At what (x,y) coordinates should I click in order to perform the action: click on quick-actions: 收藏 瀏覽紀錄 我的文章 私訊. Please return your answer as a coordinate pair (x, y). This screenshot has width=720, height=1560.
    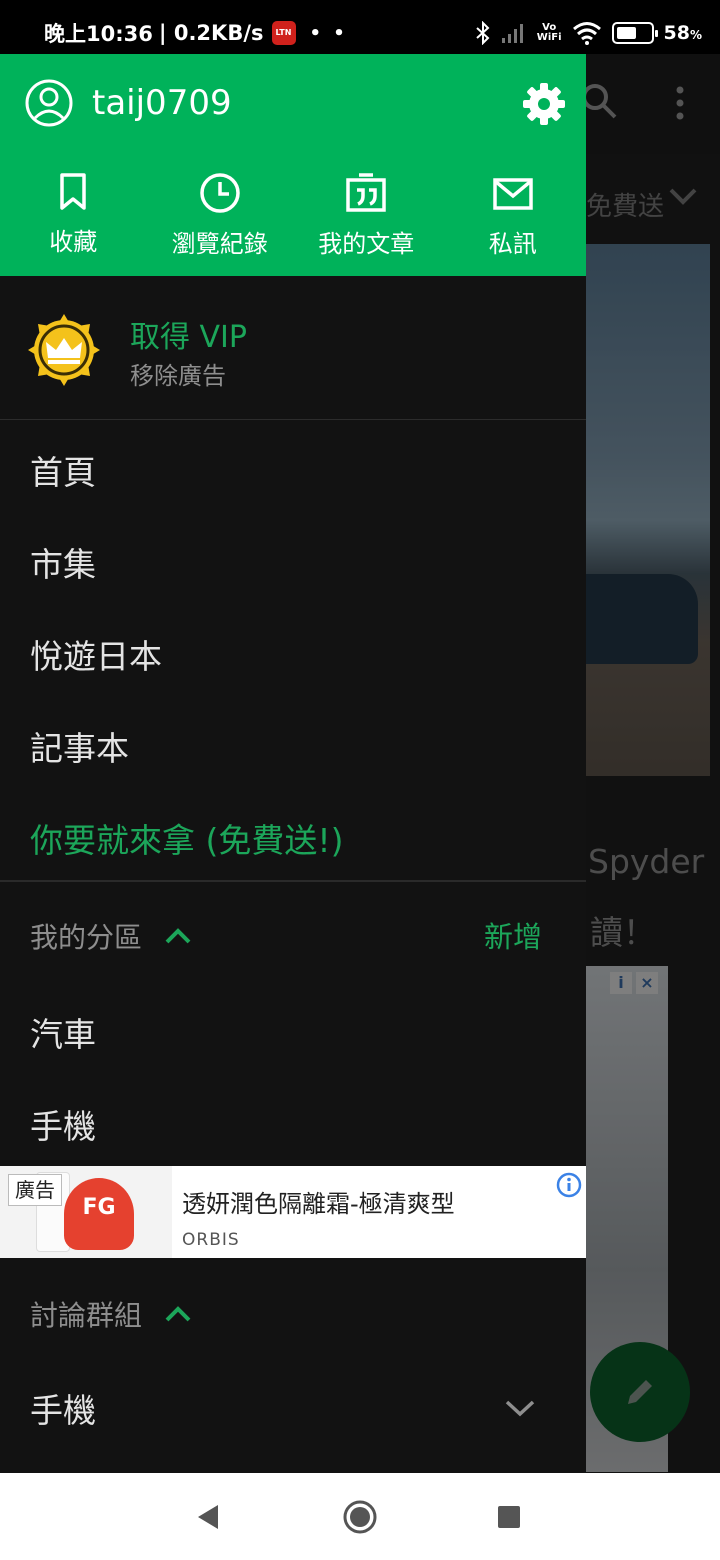
    Looking at the image, I should click on (293, 215).